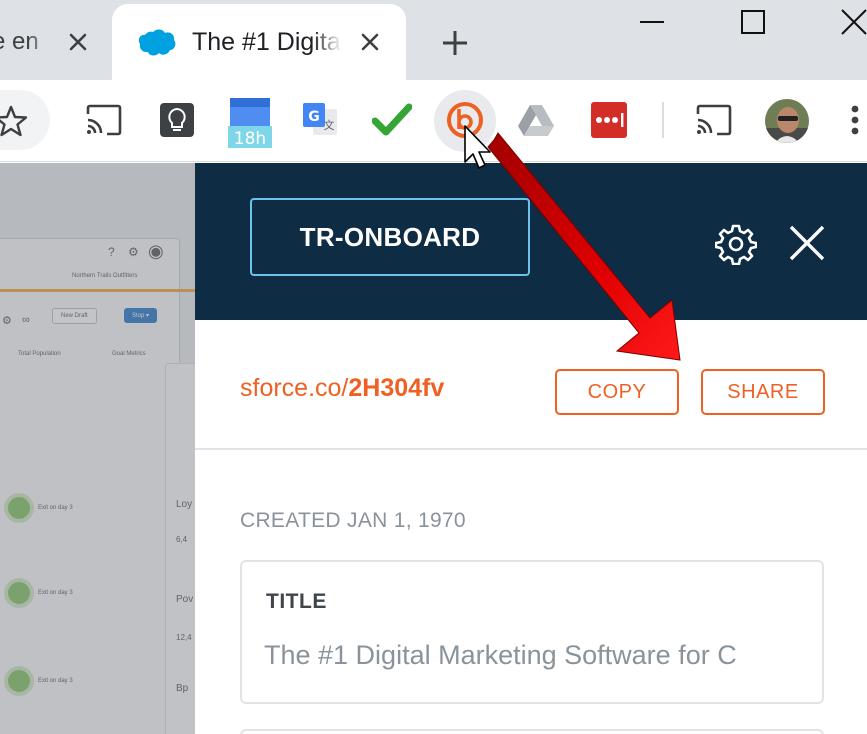 The height and width of the screenshot is (734, 867). What do you see at coordinates (609, 120) in the screenshot?
I see `lastpass-icon` at bounding box center [609, 120].